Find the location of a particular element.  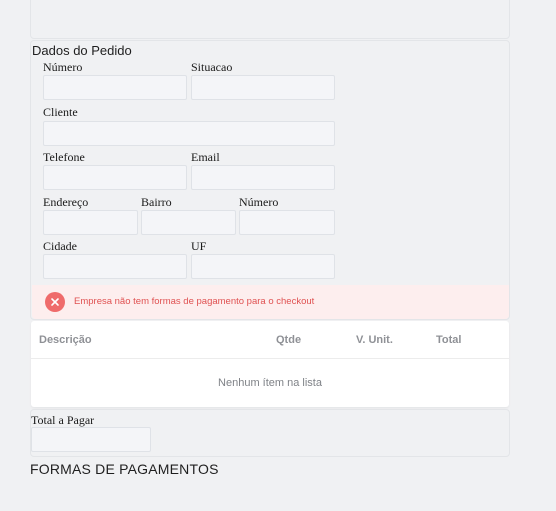

cidade-input is located at coordinates (115, 266).